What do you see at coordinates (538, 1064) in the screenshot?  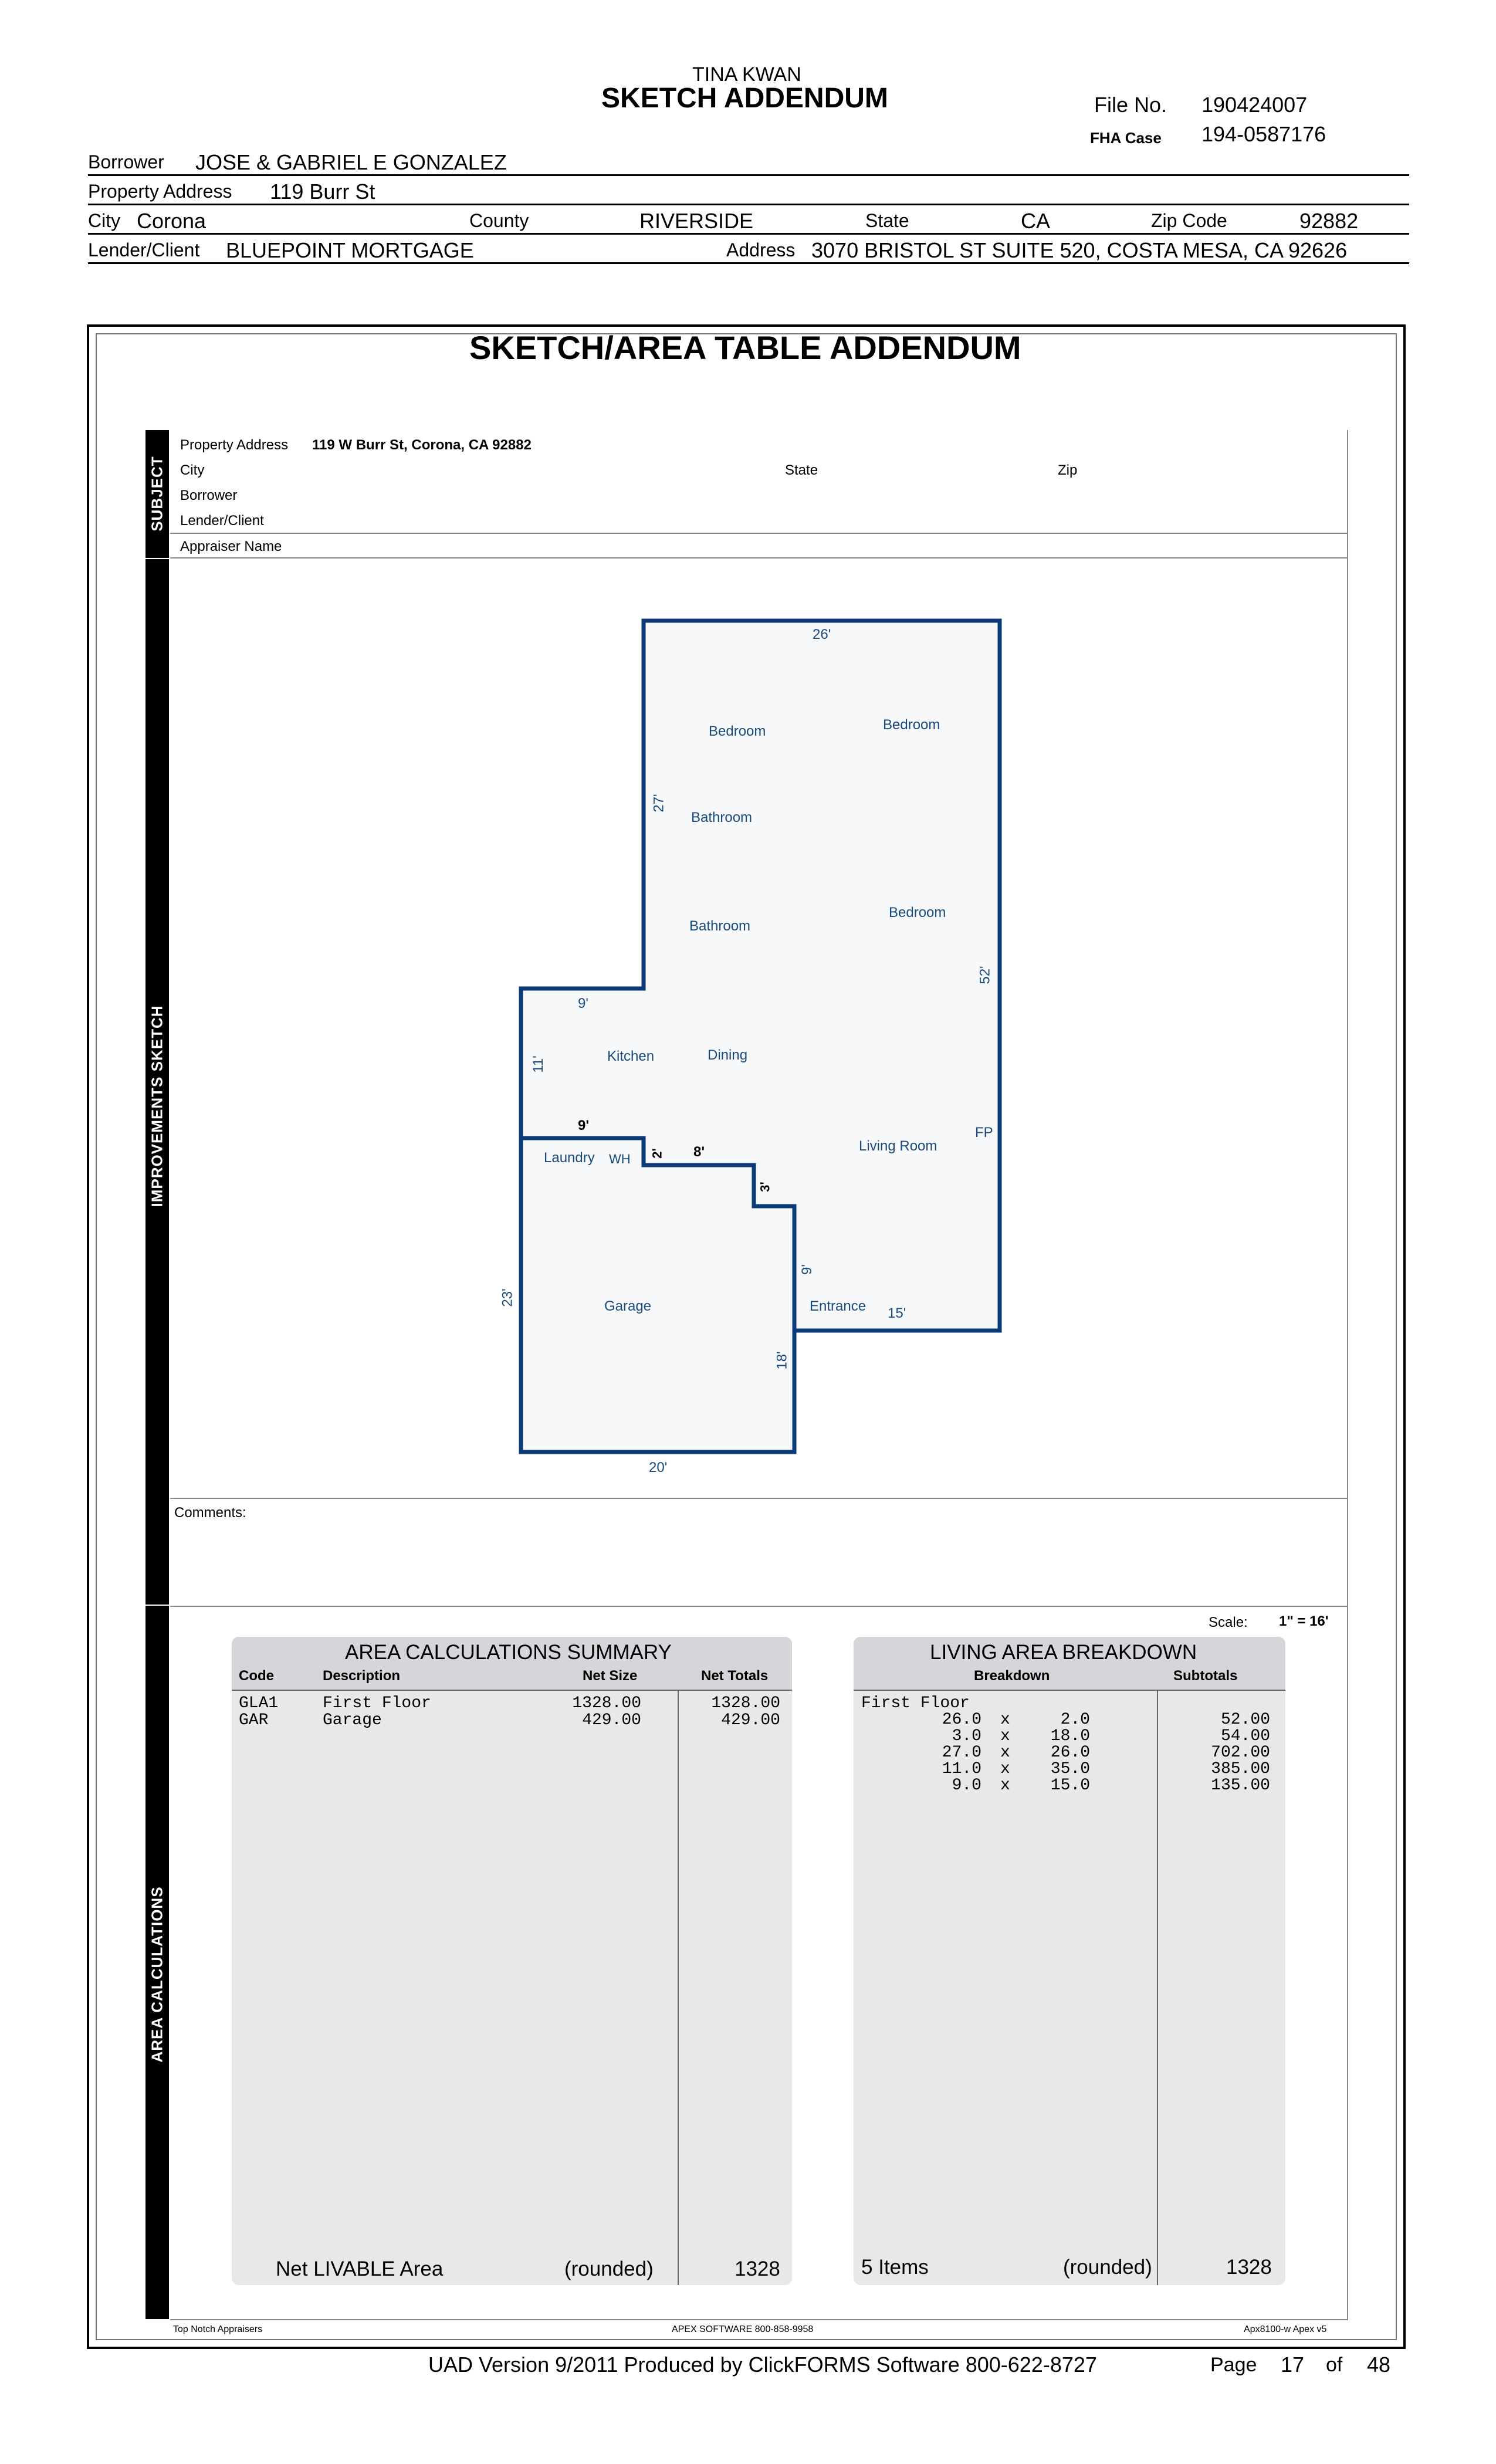 I see `dim-label: 11'` at bounding box center [538, 1064].